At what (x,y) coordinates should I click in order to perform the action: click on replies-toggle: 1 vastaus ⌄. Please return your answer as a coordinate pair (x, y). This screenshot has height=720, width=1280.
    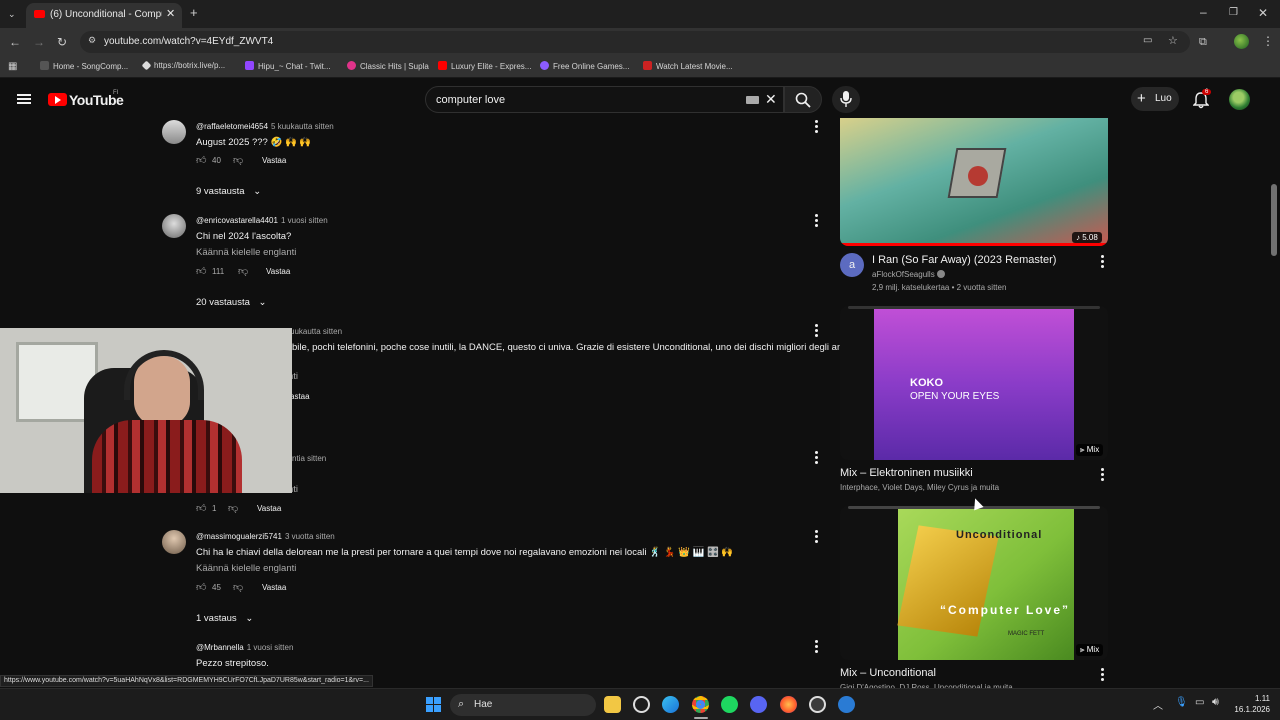
    Looking at the image, I should click on (224, 618).